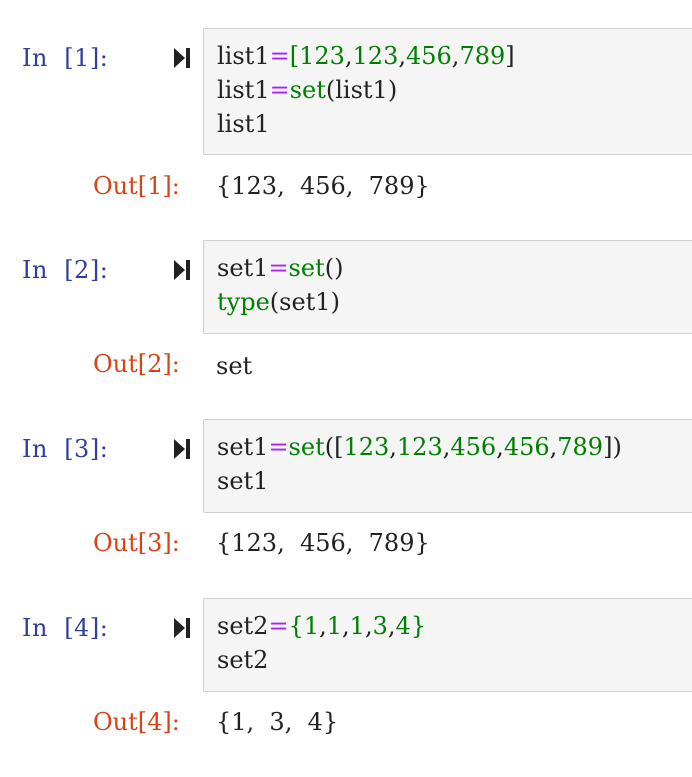  Describe the element at coordinates (361, 90) in the screenshot. I see `code-token: (list1)` at that location.